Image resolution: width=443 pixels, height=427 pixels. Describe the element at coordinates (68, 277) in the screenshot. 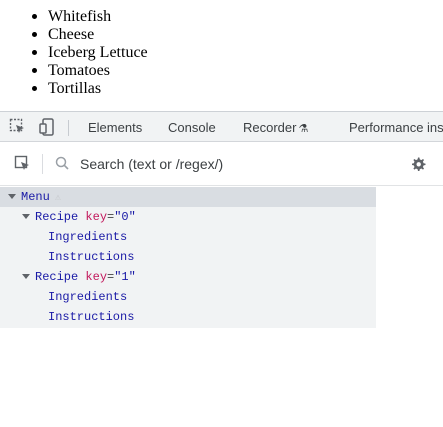

I see `tree-node-recipe: Recipe key="1"` at that location.